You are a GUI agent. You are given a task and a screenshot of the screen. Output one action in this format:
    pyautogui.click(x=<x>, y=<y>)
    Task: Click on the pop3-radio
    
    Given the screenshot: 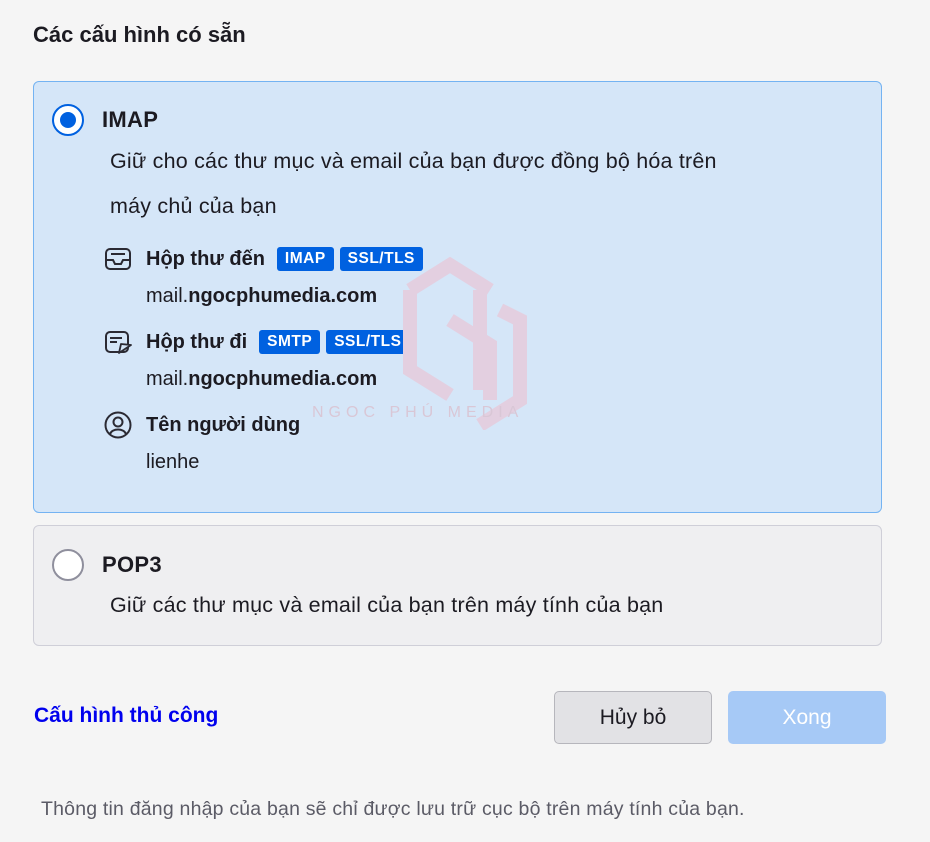 What is the action you would take?
    pyautogui.click(x=68, y=565)
    